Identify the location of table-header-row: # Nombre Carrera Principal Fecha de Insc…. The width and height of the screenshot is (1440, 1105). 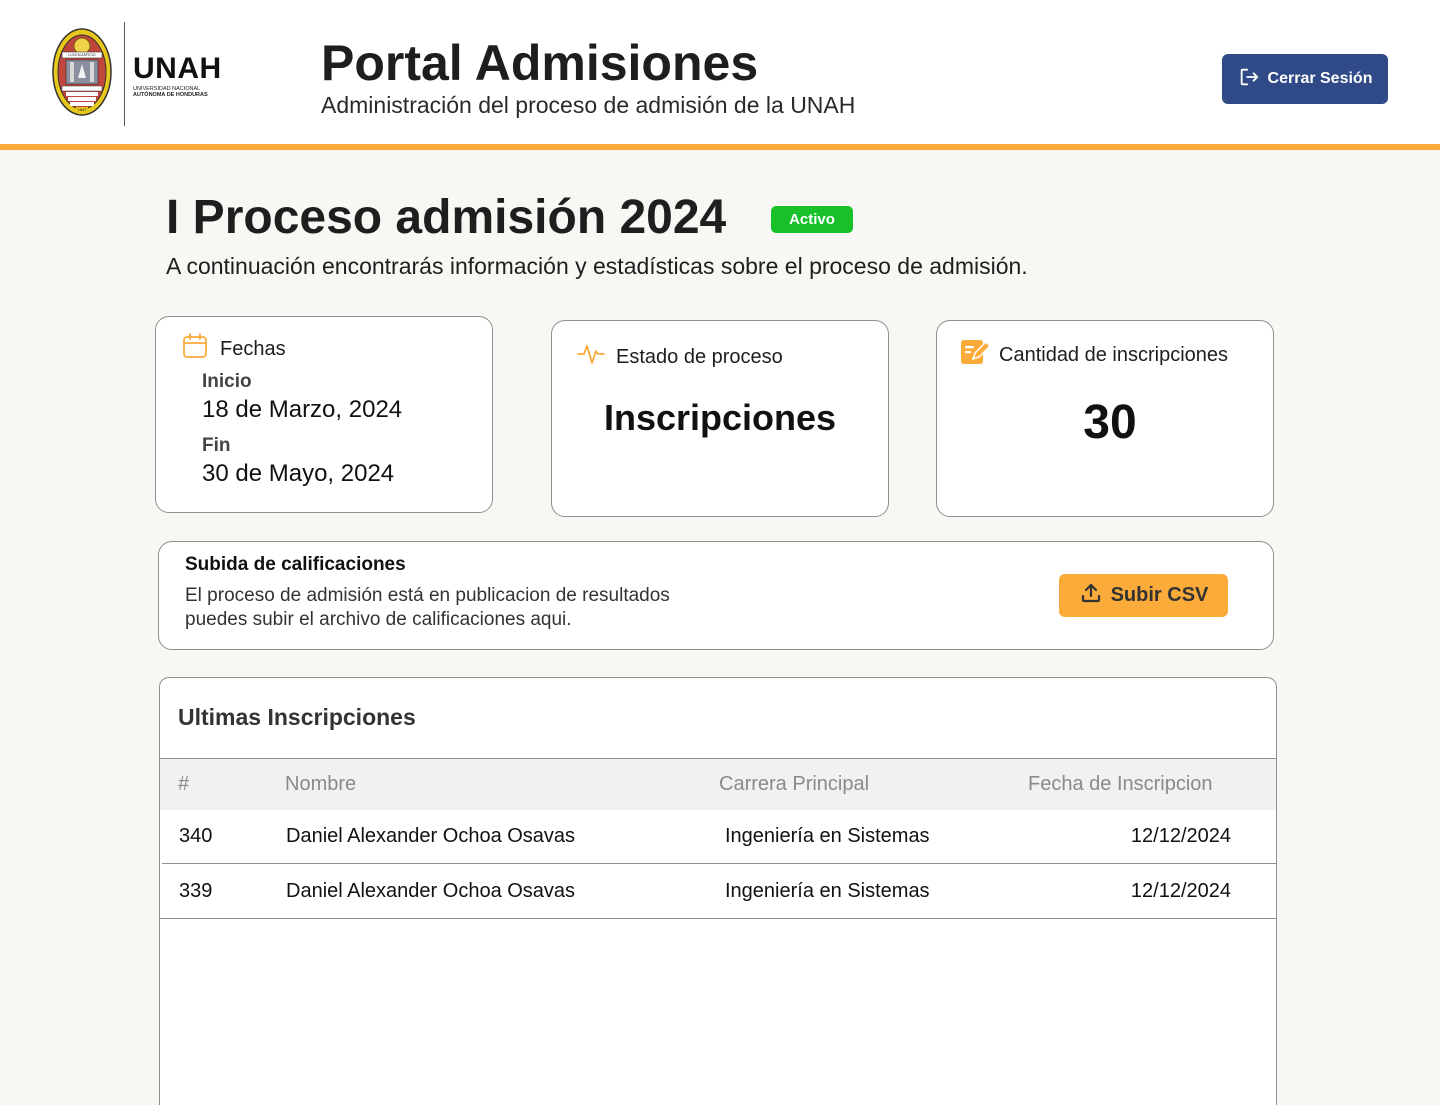
(718, 784).